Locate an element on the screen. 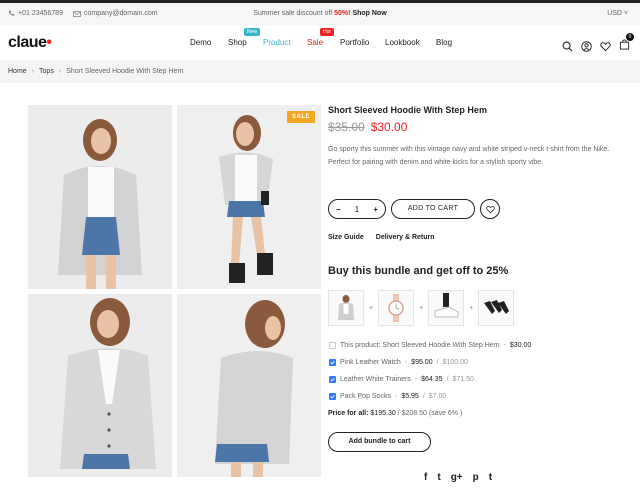  shop-now-link: Shop Now is located at coordinates (369, 13).